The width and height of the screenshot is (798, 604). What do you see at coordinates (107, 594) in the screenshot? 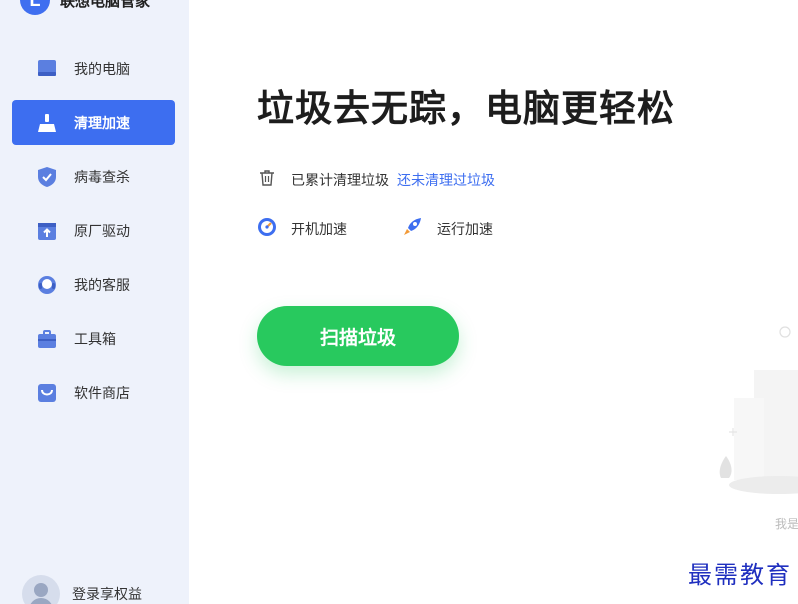
I see `login-label: 登录享权益` at bounding box center [107, 594].